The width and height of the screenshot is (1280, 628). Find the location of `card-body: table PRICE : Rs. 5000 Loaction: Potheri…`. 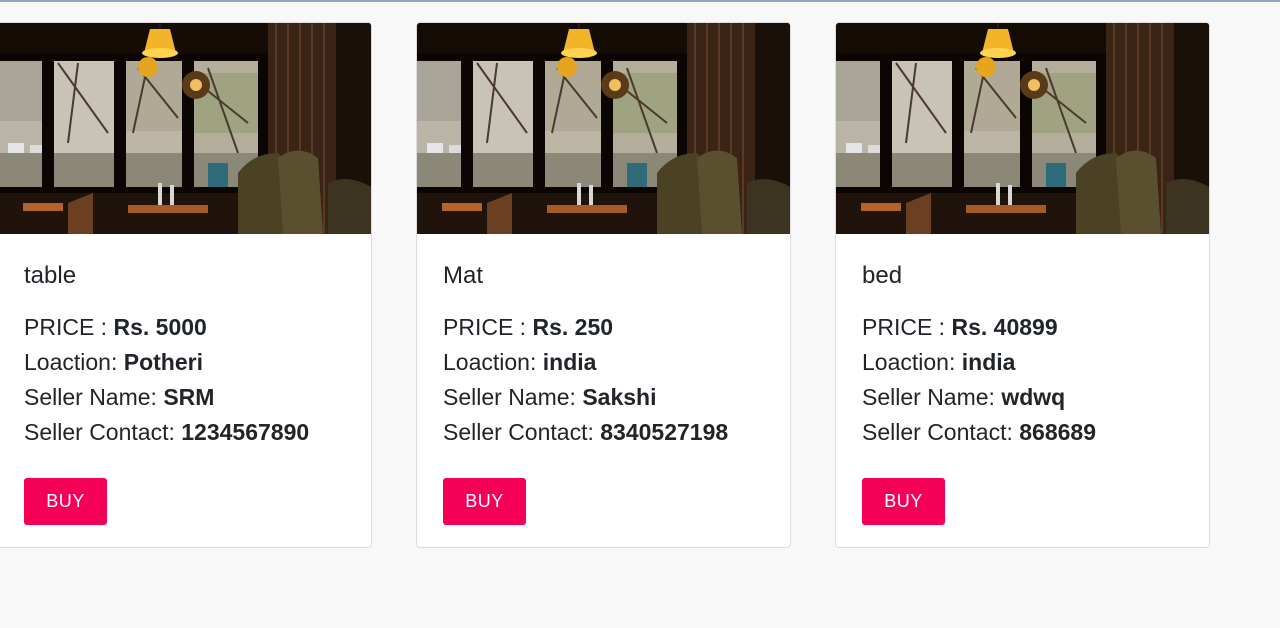

card-body: table PRICE : Rs. 5000 Loaction: Potheri… is located at coordinates (185, 379).